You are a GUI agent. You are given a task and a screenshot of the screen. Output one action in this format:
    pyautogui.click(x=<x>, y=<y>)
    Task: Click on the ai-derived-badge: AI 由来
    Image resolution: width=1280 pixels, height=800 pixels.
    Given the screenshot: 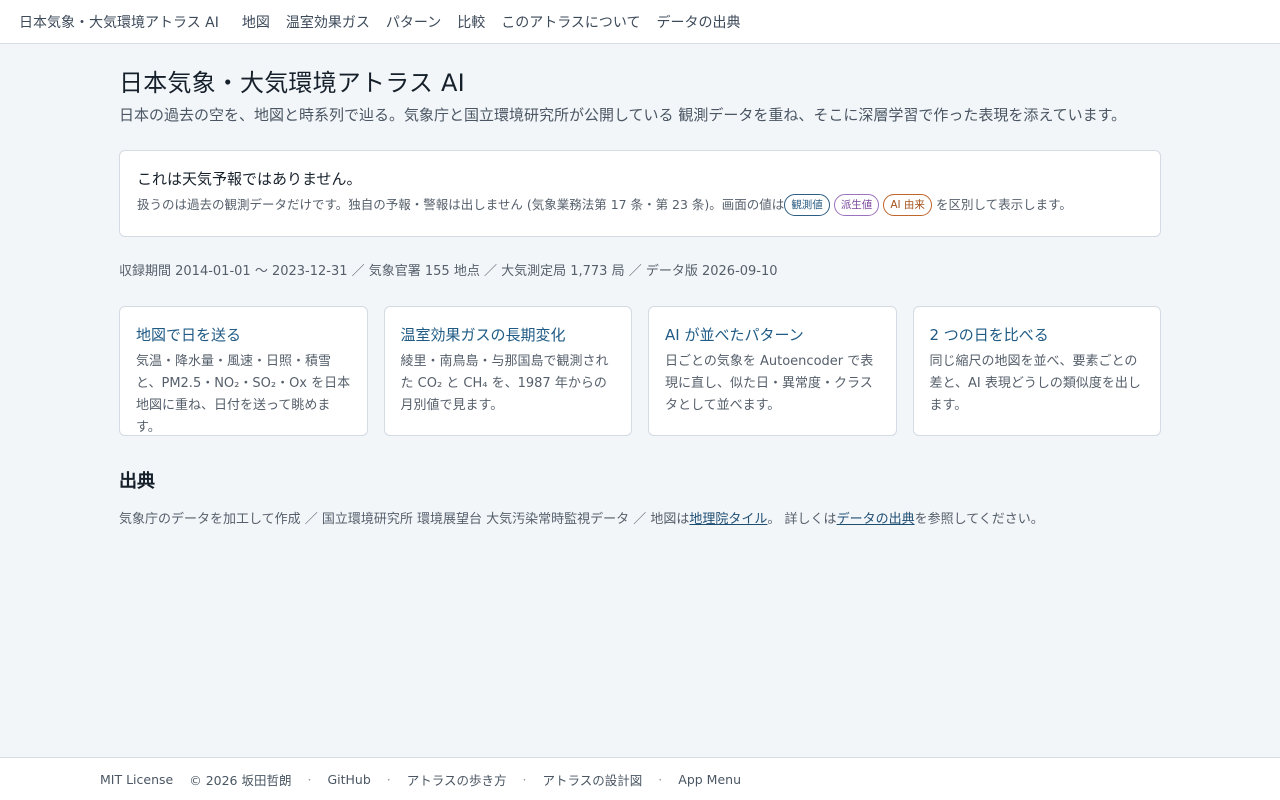 What is the action you would take?
    pyautogui.click(x=907, y=205)
    